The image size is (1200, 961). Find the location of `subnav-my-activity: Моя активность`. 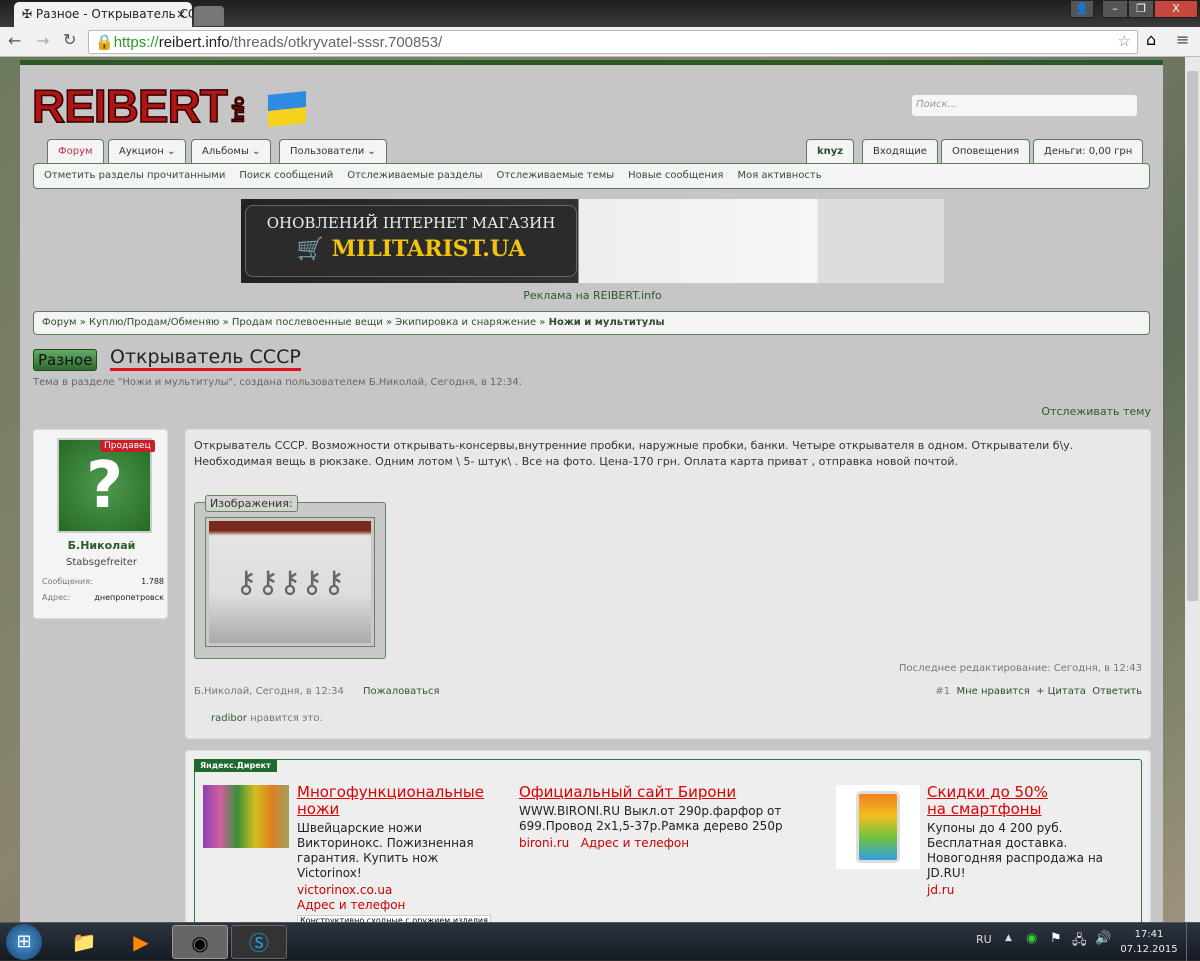

subnav-my-activity: Моя активность is located at coordinates (779, 175).